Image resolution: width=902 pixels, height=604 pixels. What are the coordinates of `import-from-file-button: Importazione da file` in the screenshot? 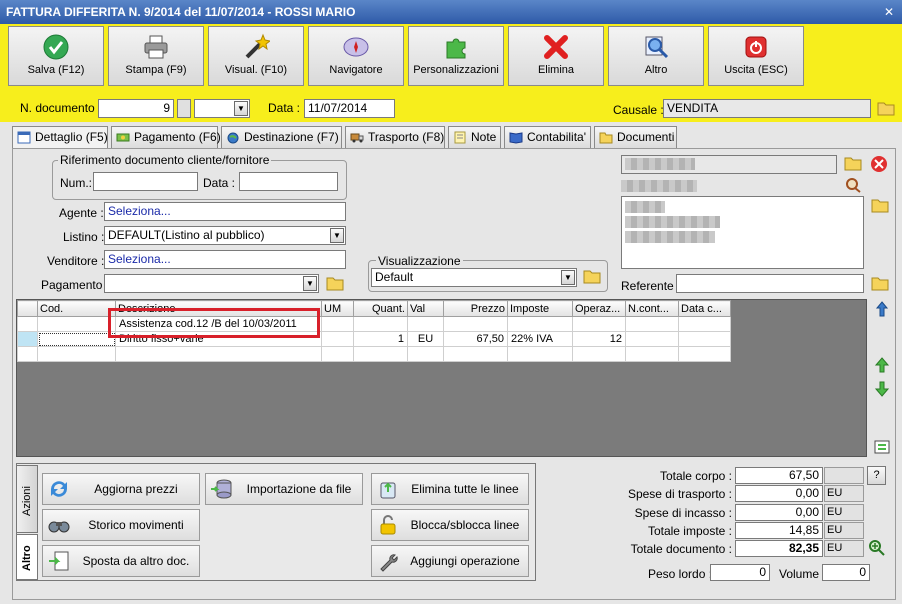 It's located at (284, 489).